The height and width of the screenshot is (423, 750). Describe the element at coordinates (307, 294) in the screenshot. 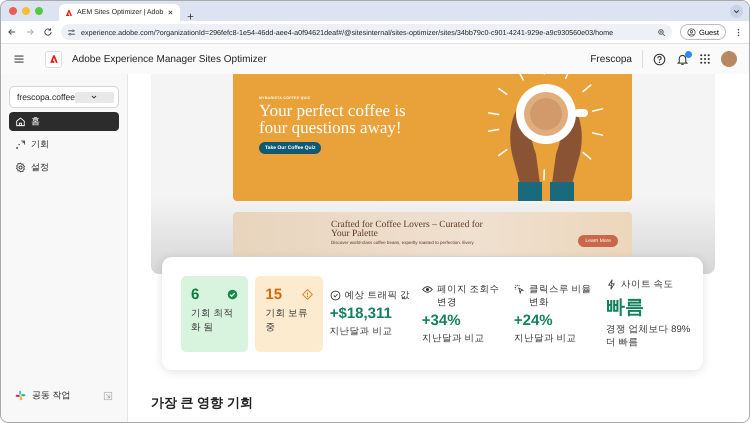

I see `alert-diamond-icon` at that location.